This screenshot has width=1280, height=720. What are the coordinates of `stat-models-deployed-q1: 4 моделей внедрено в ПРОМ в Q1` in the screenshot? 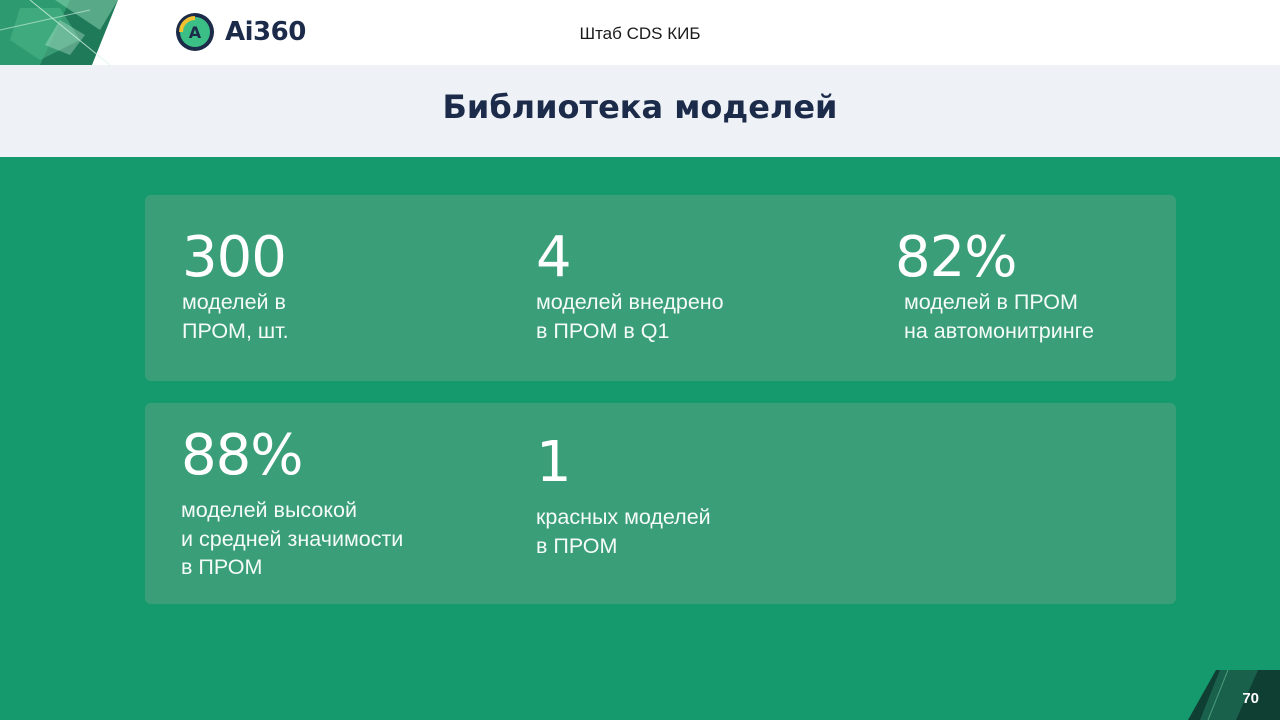 It's located at (630, 286).